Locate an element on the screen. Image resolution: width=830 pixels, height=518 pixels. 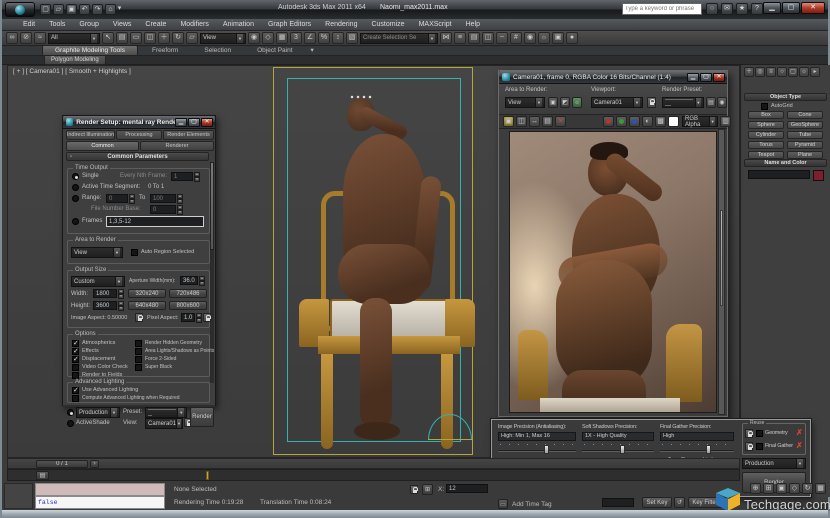
preset-640x480-button: 640x480 is located at coordinates (147, 305).